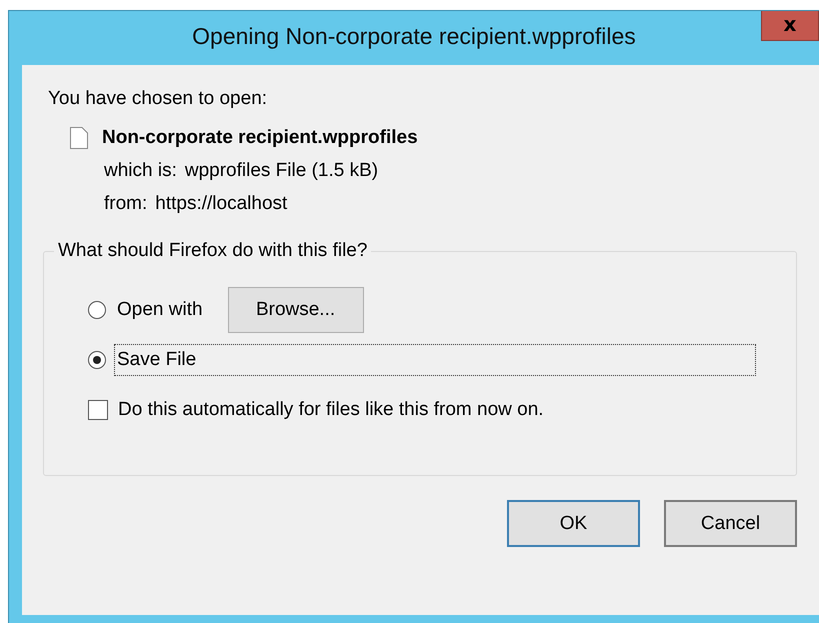 This screenshot has width=819, height=623. I want to click on close-button: x, so click(790, 26).